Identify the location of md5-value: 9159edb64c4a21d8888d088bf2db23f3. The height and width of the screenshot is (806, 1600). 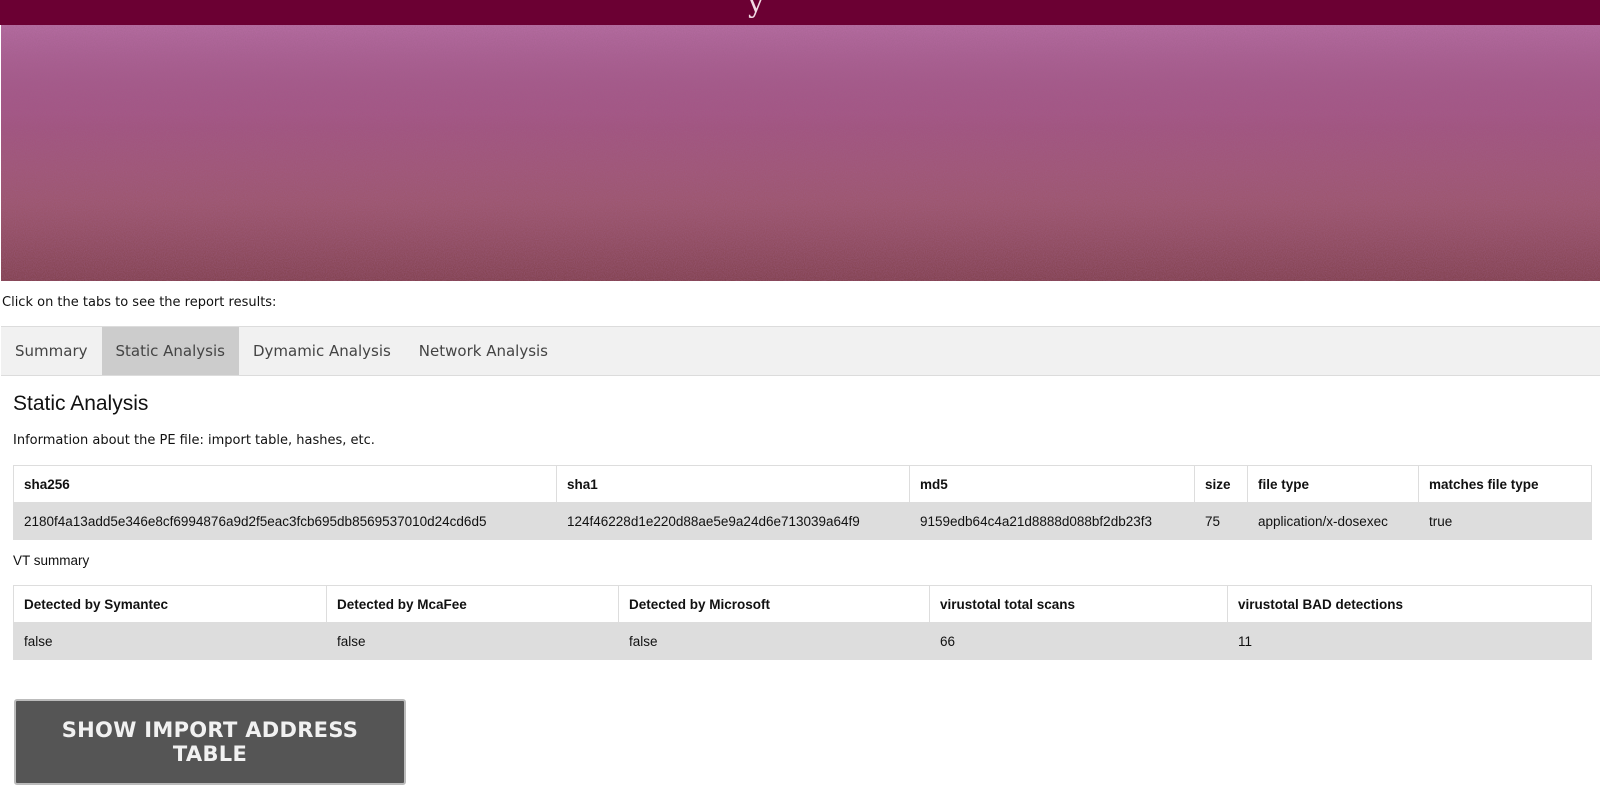
(1052, 521).